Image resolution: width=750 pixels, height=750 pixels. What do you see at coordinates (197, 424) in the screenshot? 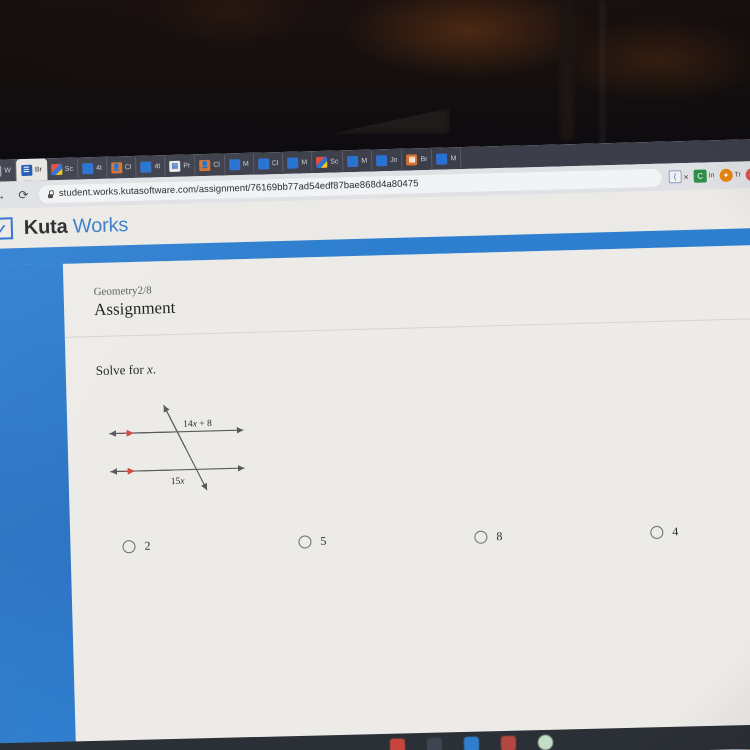
I see `angle-label-top: 14x + 8` at bounding box center [197, 424].